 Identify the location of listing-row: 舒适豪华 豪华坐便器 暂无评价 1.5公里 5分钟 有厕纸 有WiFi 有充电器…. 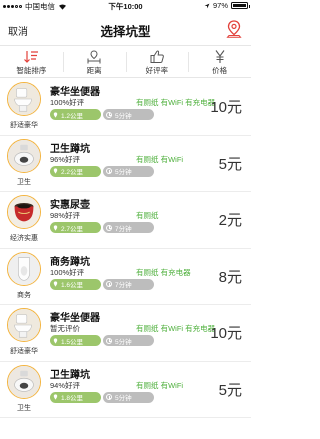
(125, 333).